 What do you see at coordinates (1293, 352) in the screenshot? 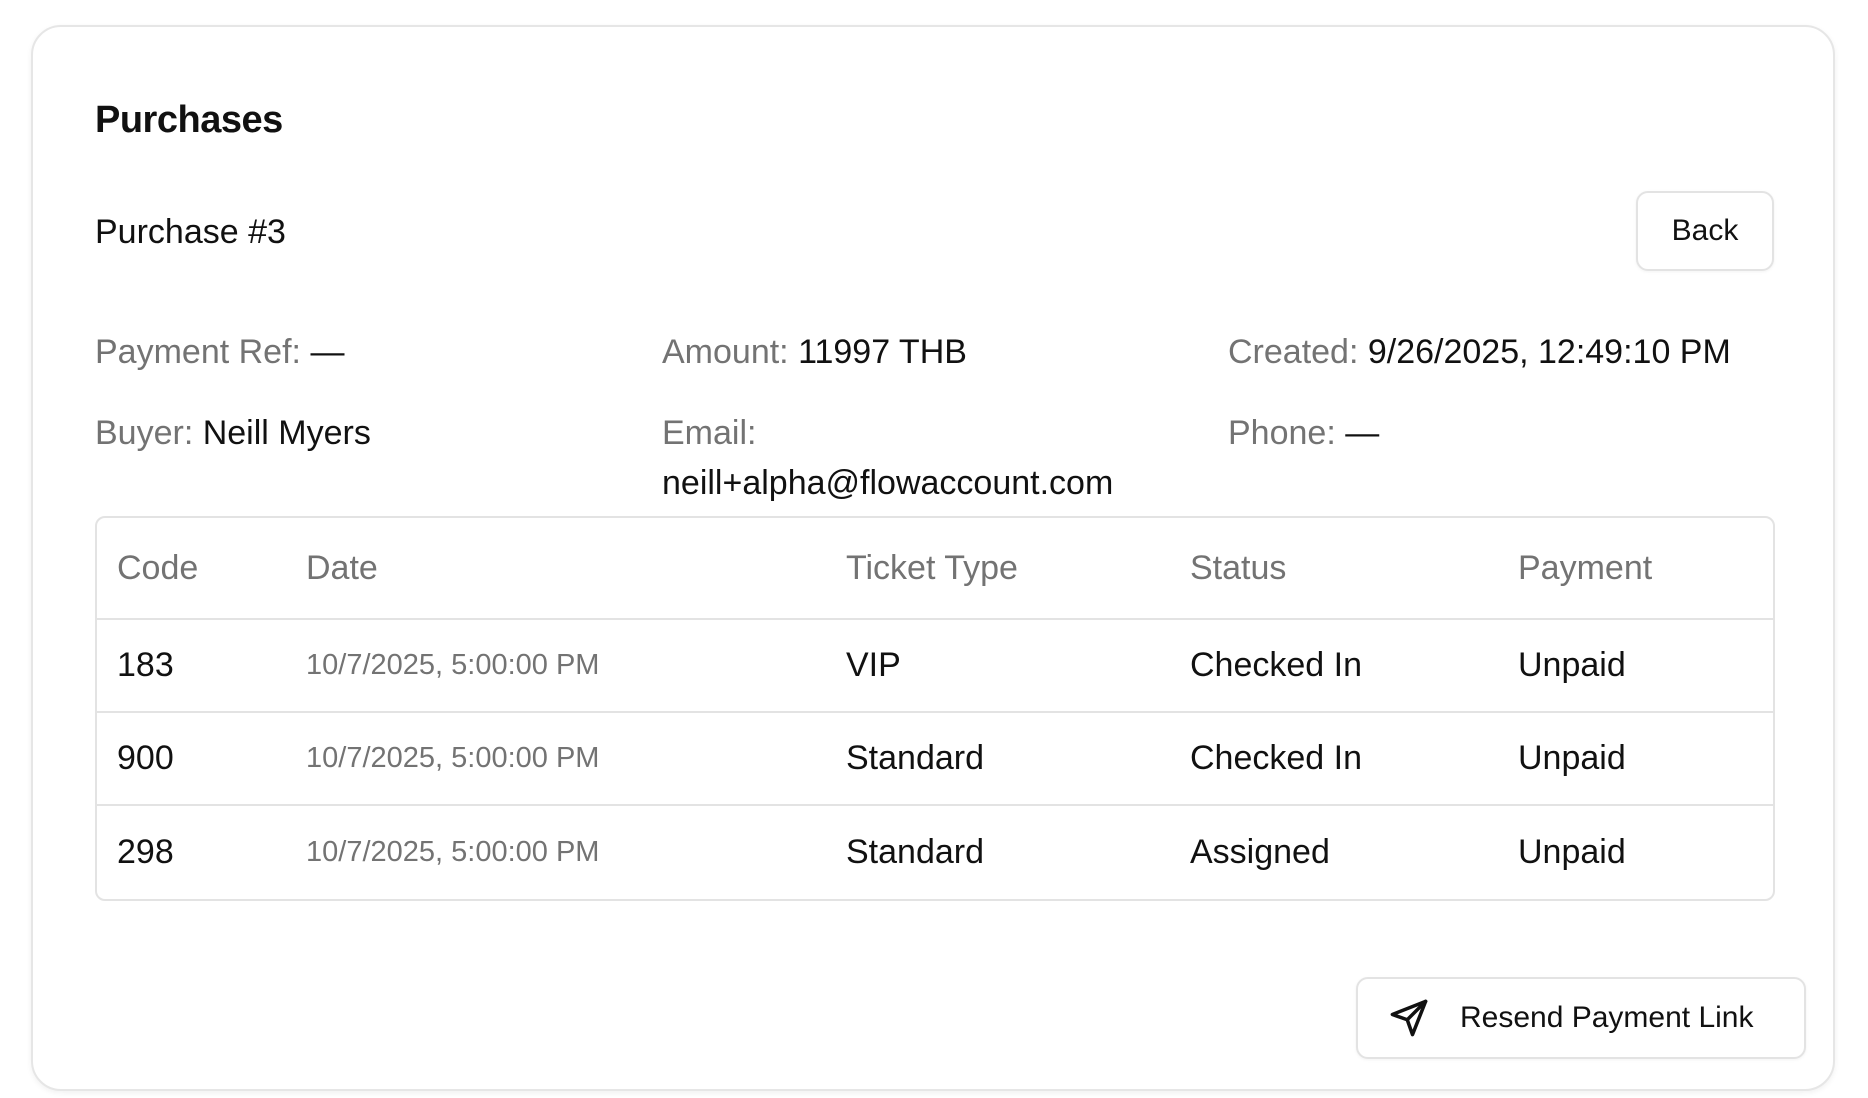
I see `created-label: Created:` at bounding box center [1293, 352].